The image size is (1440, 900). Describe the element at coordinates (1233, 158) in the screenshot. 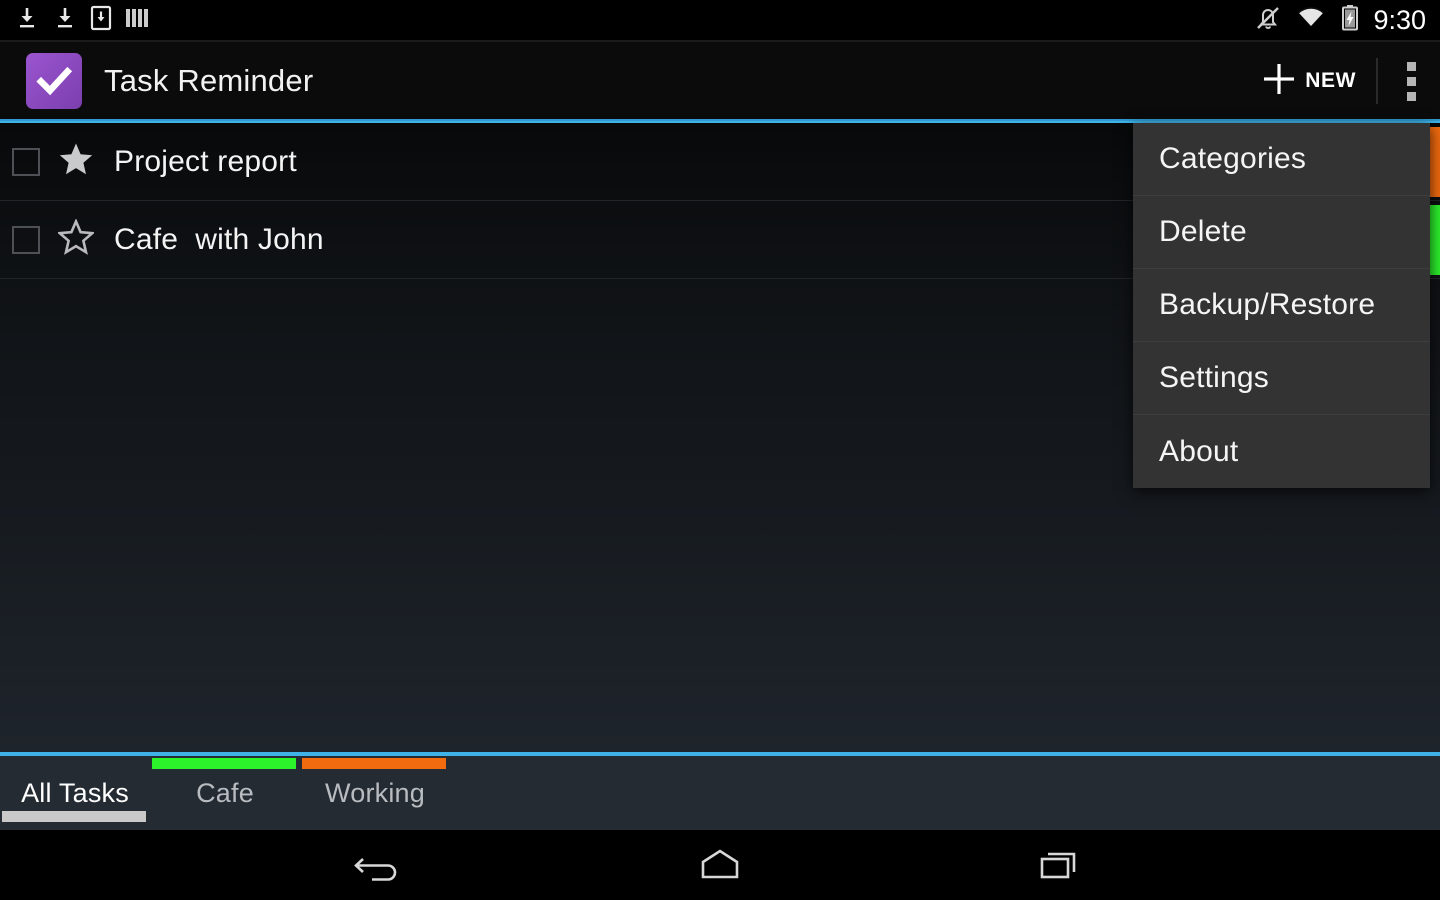

I see `menu-item-label: Categories` at that location.